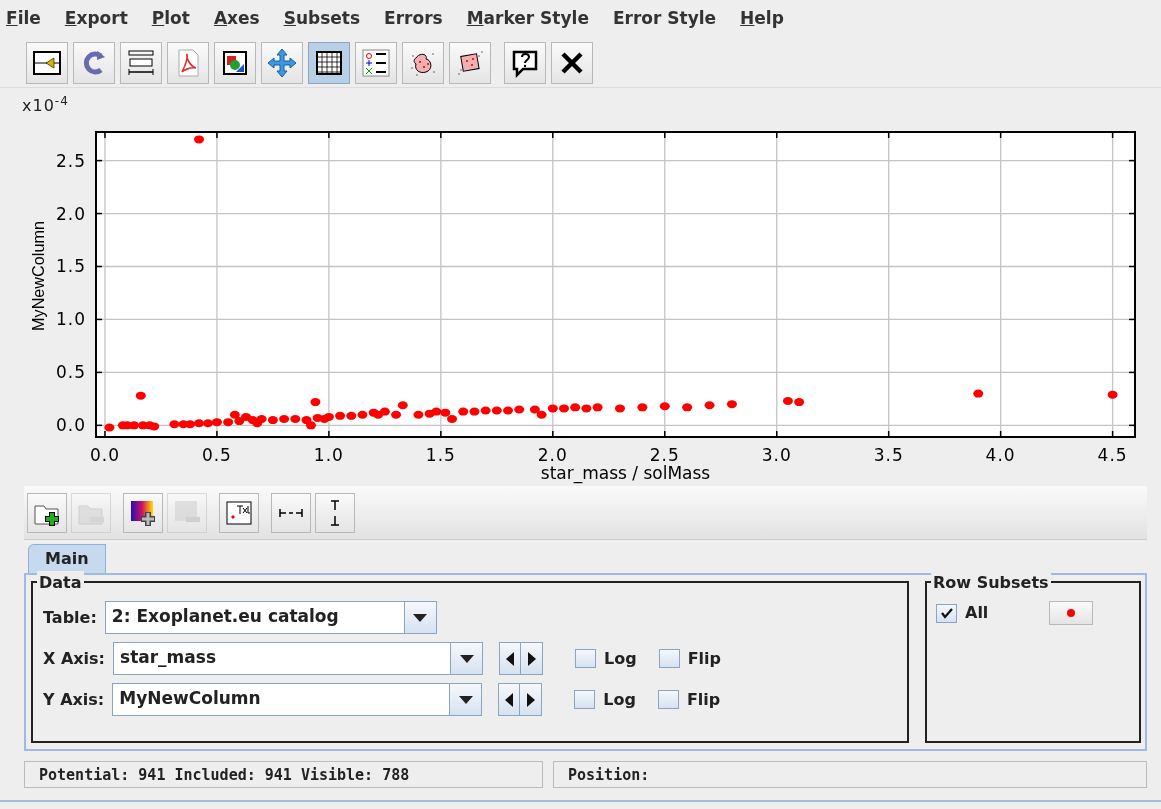 The width and height of the screenshot is (1161, 809). Describe the element at coordinates (1112, 455) in the screenshot. I see `x-tick-label: 4.5` at that location.